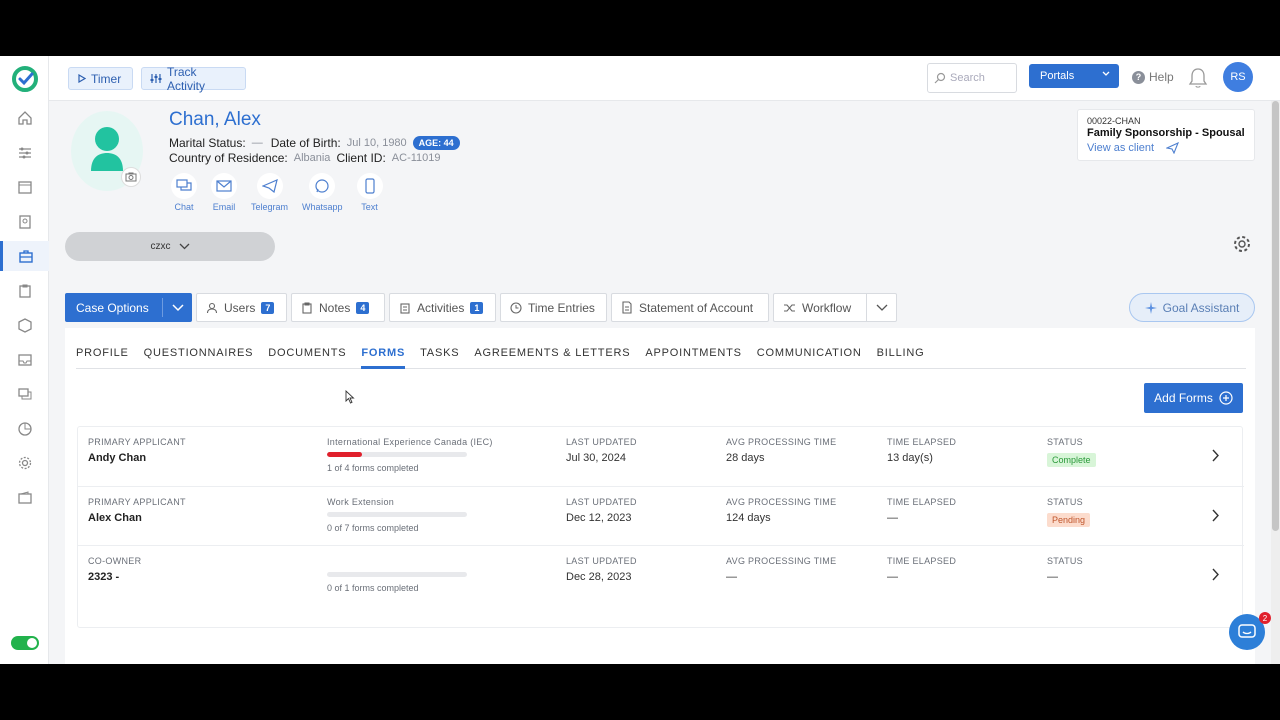 Image resolution: width=1280 pixels, height=720 pixels. Describe the element at coordinates (436, 143) in the screenshot. I see `age-badge: AGE: 44` at that location.